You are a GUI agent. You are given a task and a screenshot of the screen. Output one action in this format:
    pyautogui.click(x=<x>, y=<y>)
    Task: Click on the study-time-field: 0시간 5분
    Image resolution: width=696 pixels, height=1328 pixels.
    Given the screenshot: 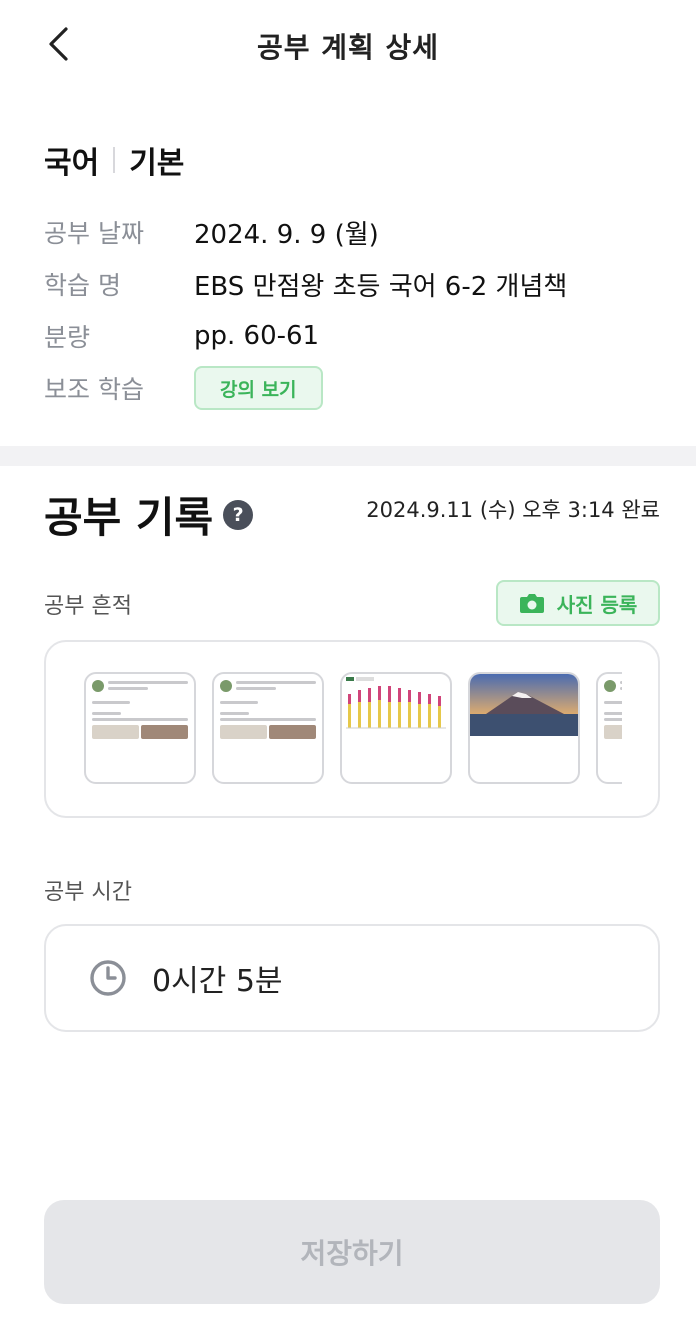 What is the action you would take?
    pyautogui.click(x=352, y=978)
    